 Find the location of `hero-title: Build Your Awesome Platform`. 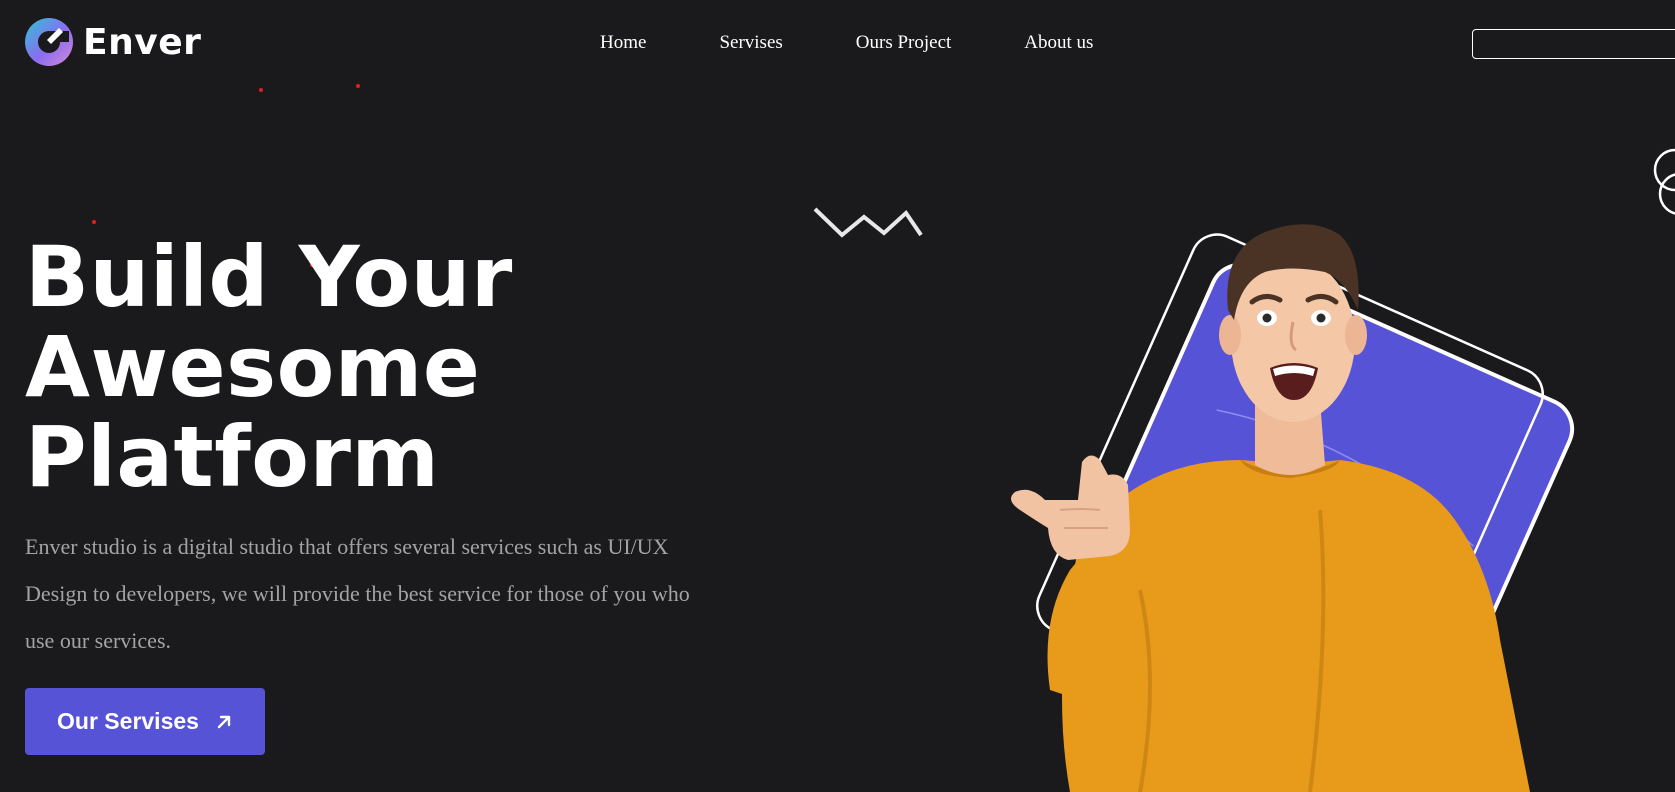

hero-title: Build Your Awesome Platform is located at coordinates (269, 367).